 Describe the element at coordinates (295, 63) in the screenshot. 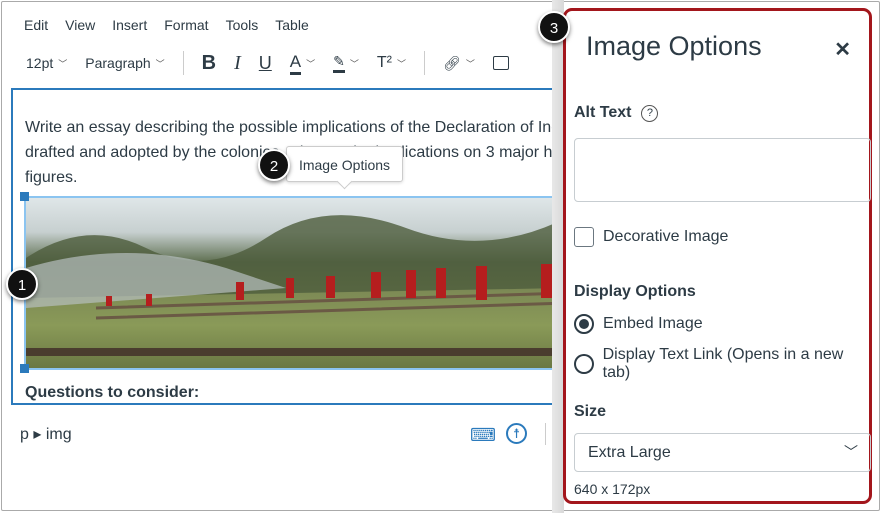

I see `text-color-icon: A` at that location.